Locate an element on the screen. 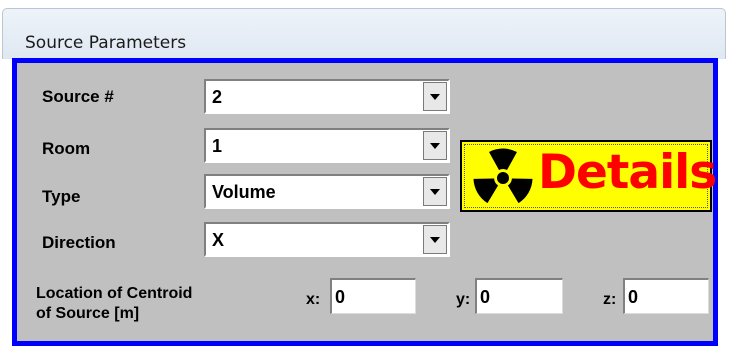 The image size is (732, 355). source-number-dropdown-button is located at coordinates (435, 96).